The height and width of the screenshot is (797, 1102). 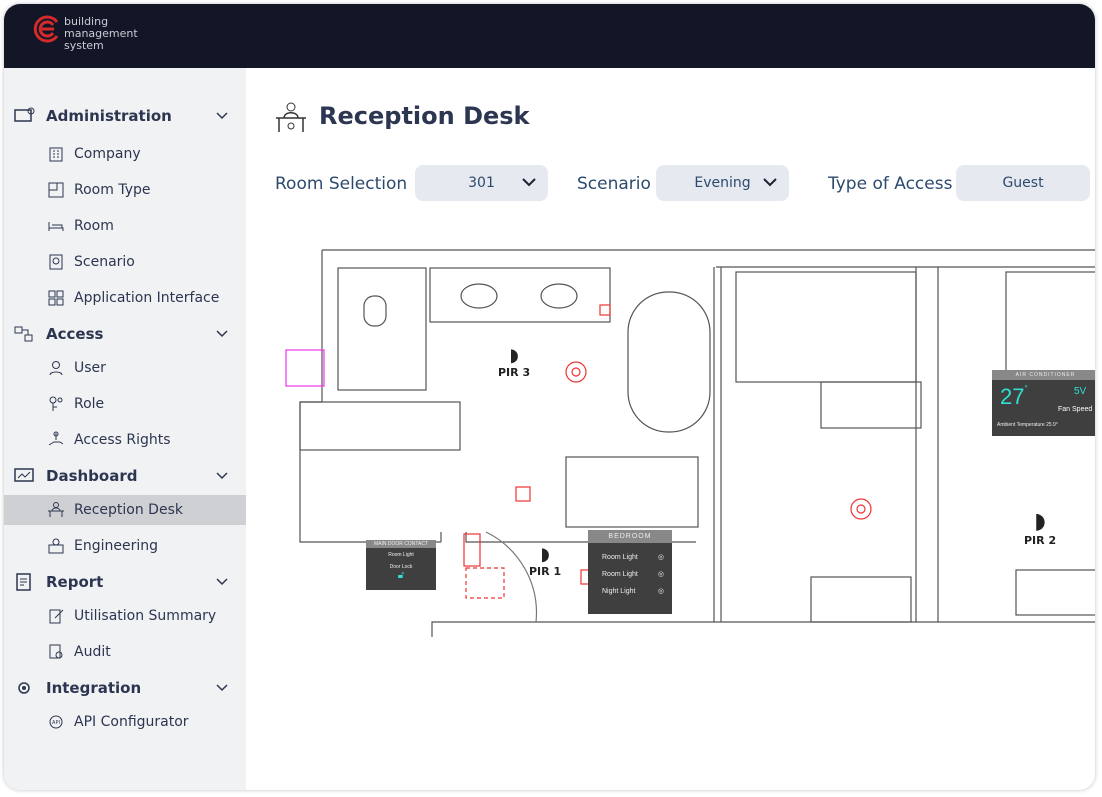 I want to click on type-of-access-dropdown: Guest, so click(x=1023, y=183).